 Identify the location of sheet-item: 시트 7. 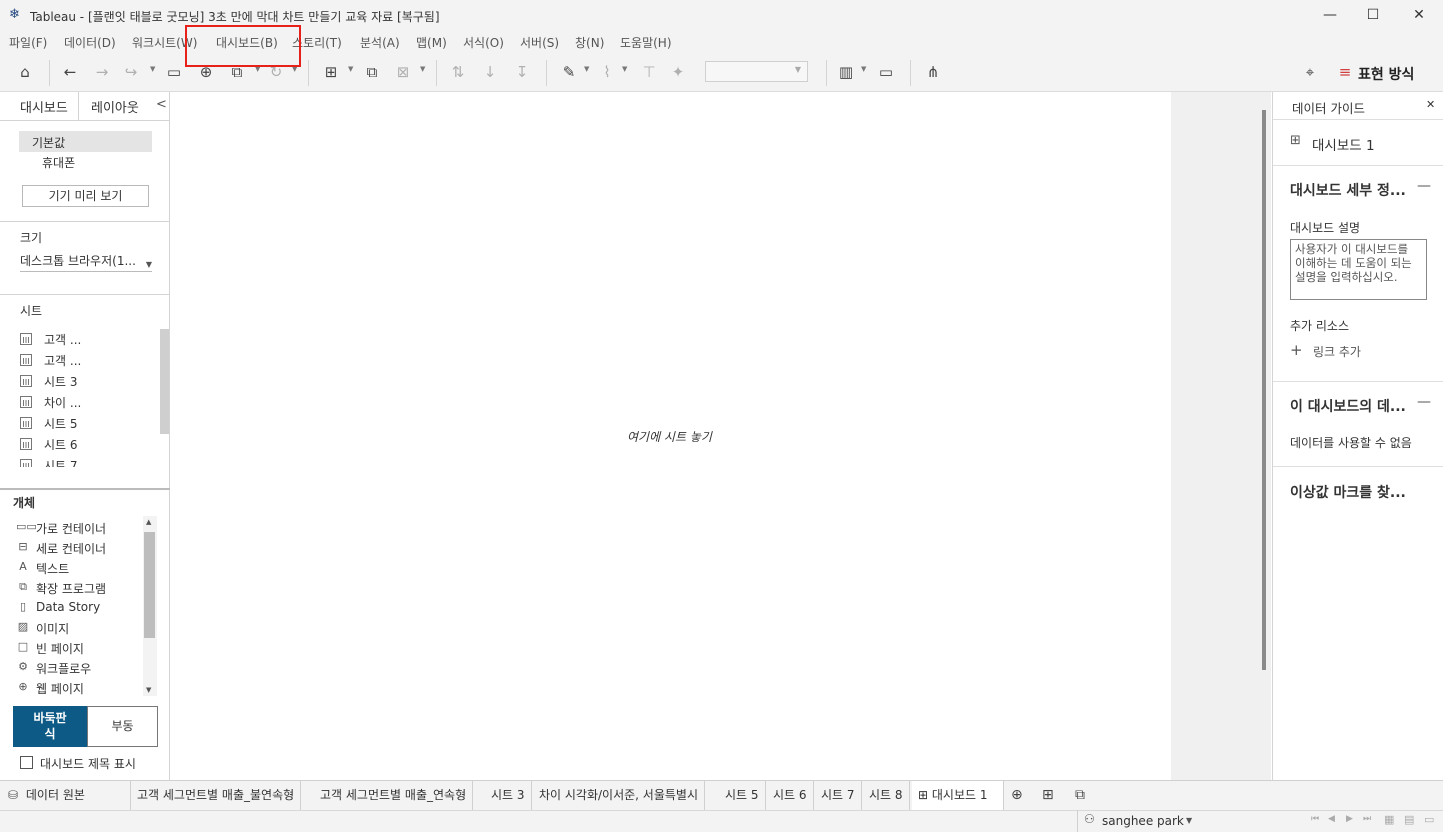
(61, 462).